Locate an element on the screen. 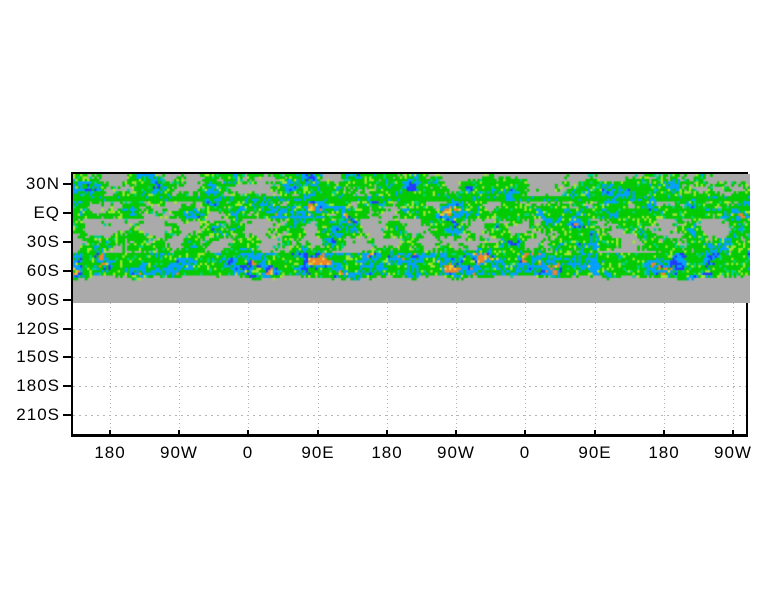  y-axis-tick-label: 120S is located at coordinates (38, 328).